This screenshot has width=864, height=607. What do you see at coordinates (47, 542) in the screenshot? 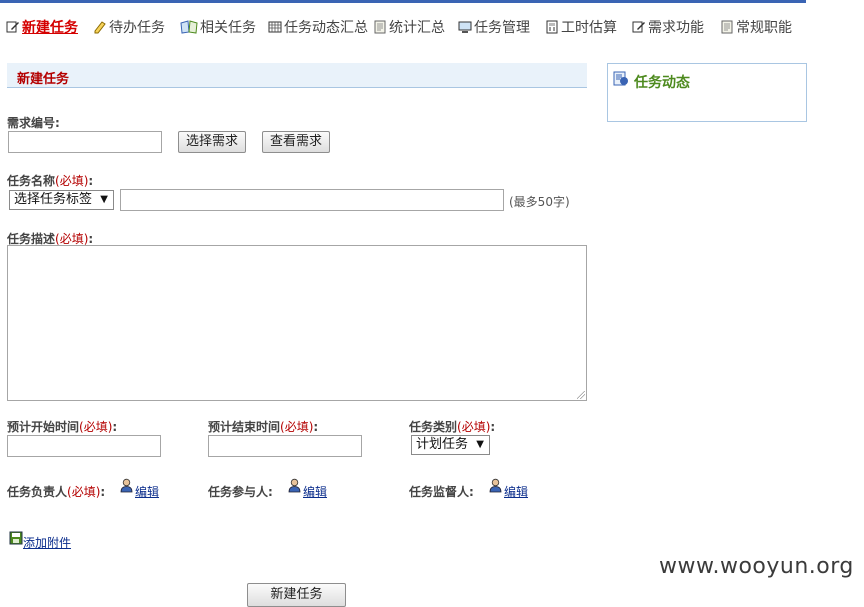
I see `add-attachment-link: 添加附件` at bounding box center [47, 542].